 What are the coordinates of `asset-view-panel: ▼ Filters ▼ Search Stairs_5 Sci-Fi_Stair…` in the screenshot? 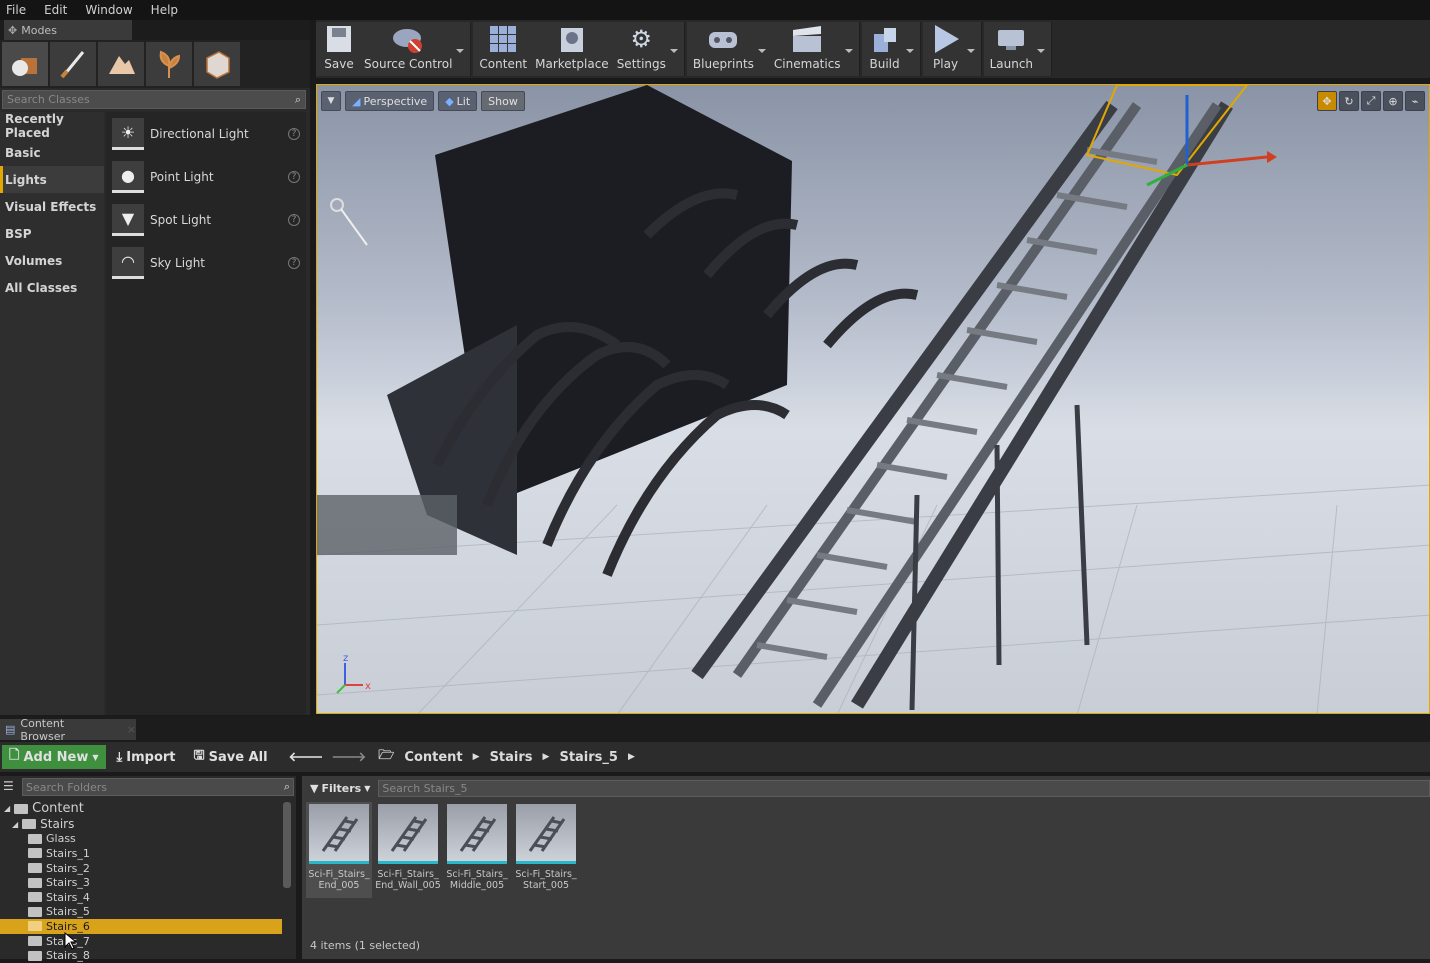 It's located at (866, 867).